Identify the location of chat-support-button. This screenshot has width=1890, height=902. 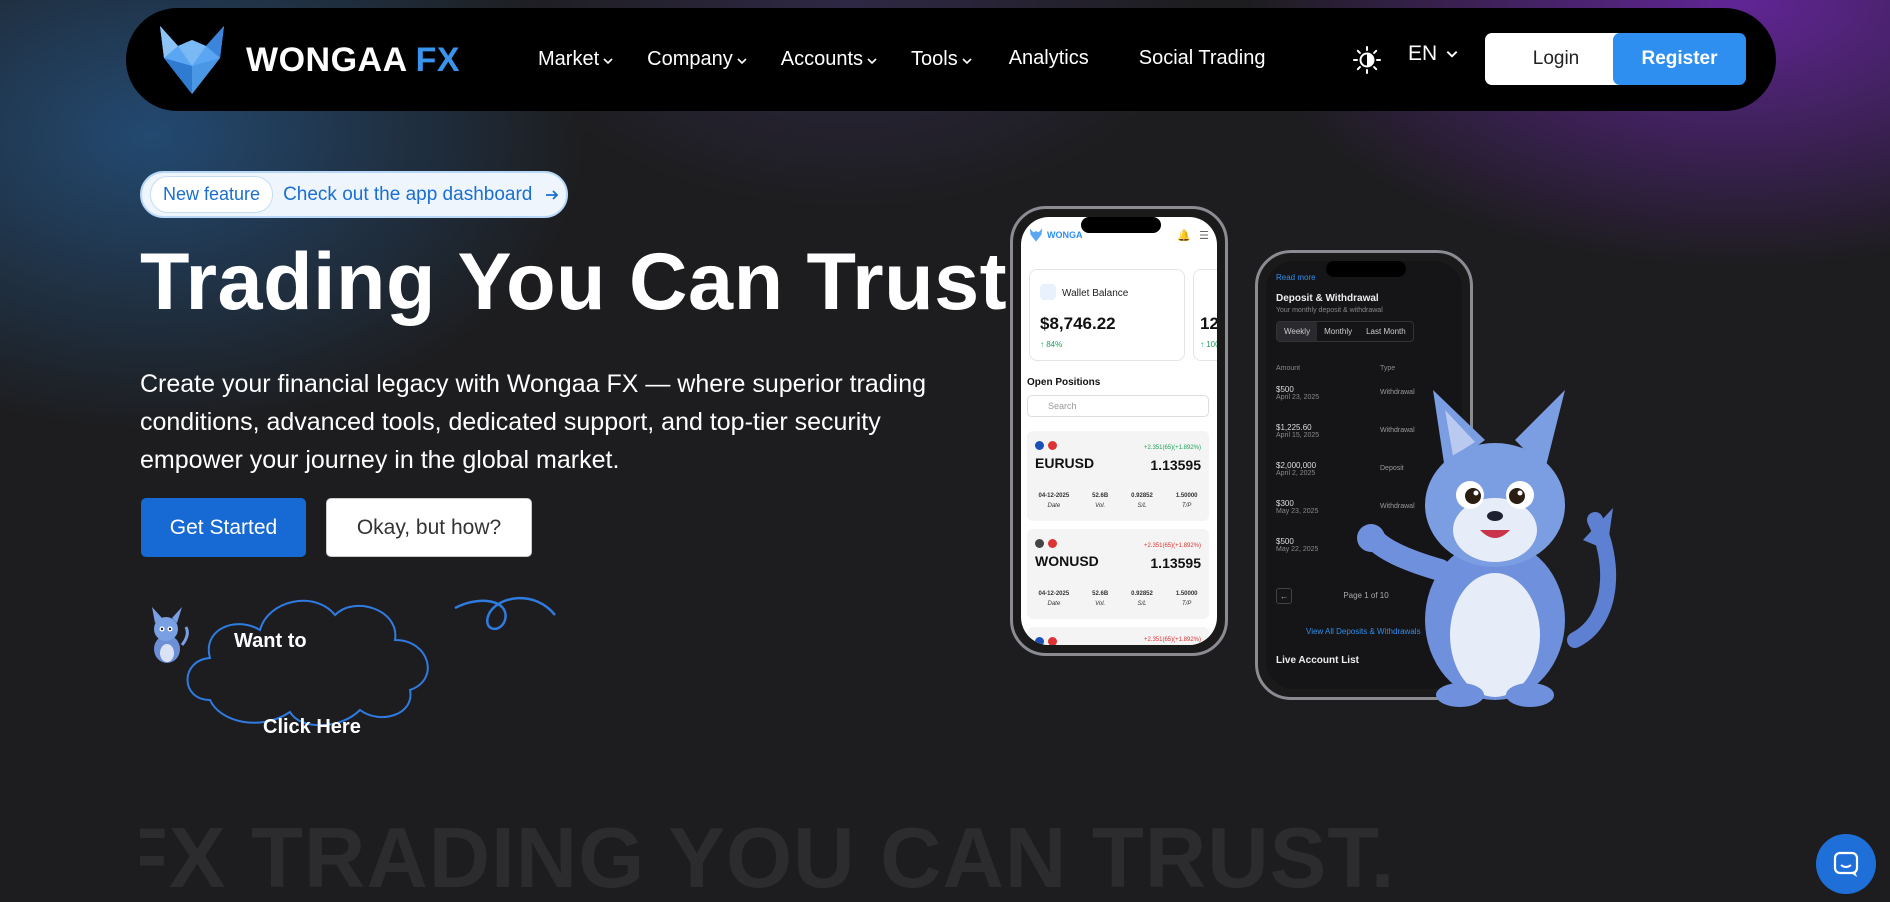
(1846, 864).